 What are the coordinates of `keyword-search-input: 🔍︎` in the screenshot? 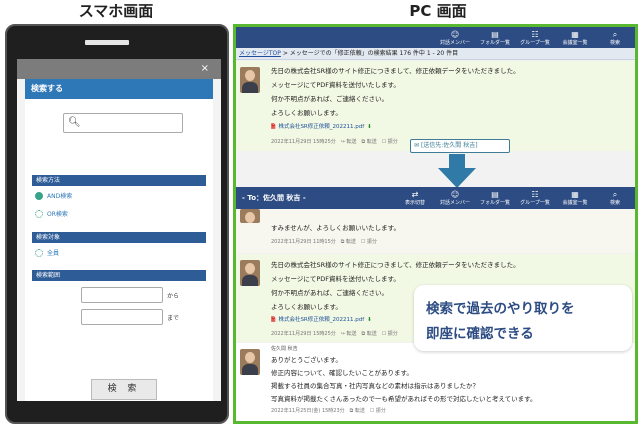 It's located at (123, 123).